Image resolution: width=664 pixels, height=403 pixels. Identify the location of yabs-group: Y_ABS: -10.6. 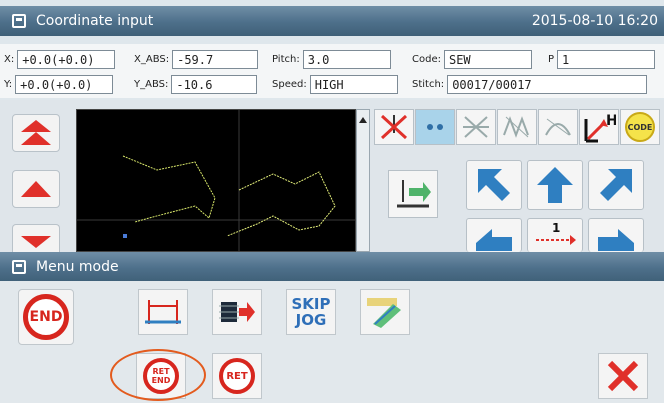
(196, 84).